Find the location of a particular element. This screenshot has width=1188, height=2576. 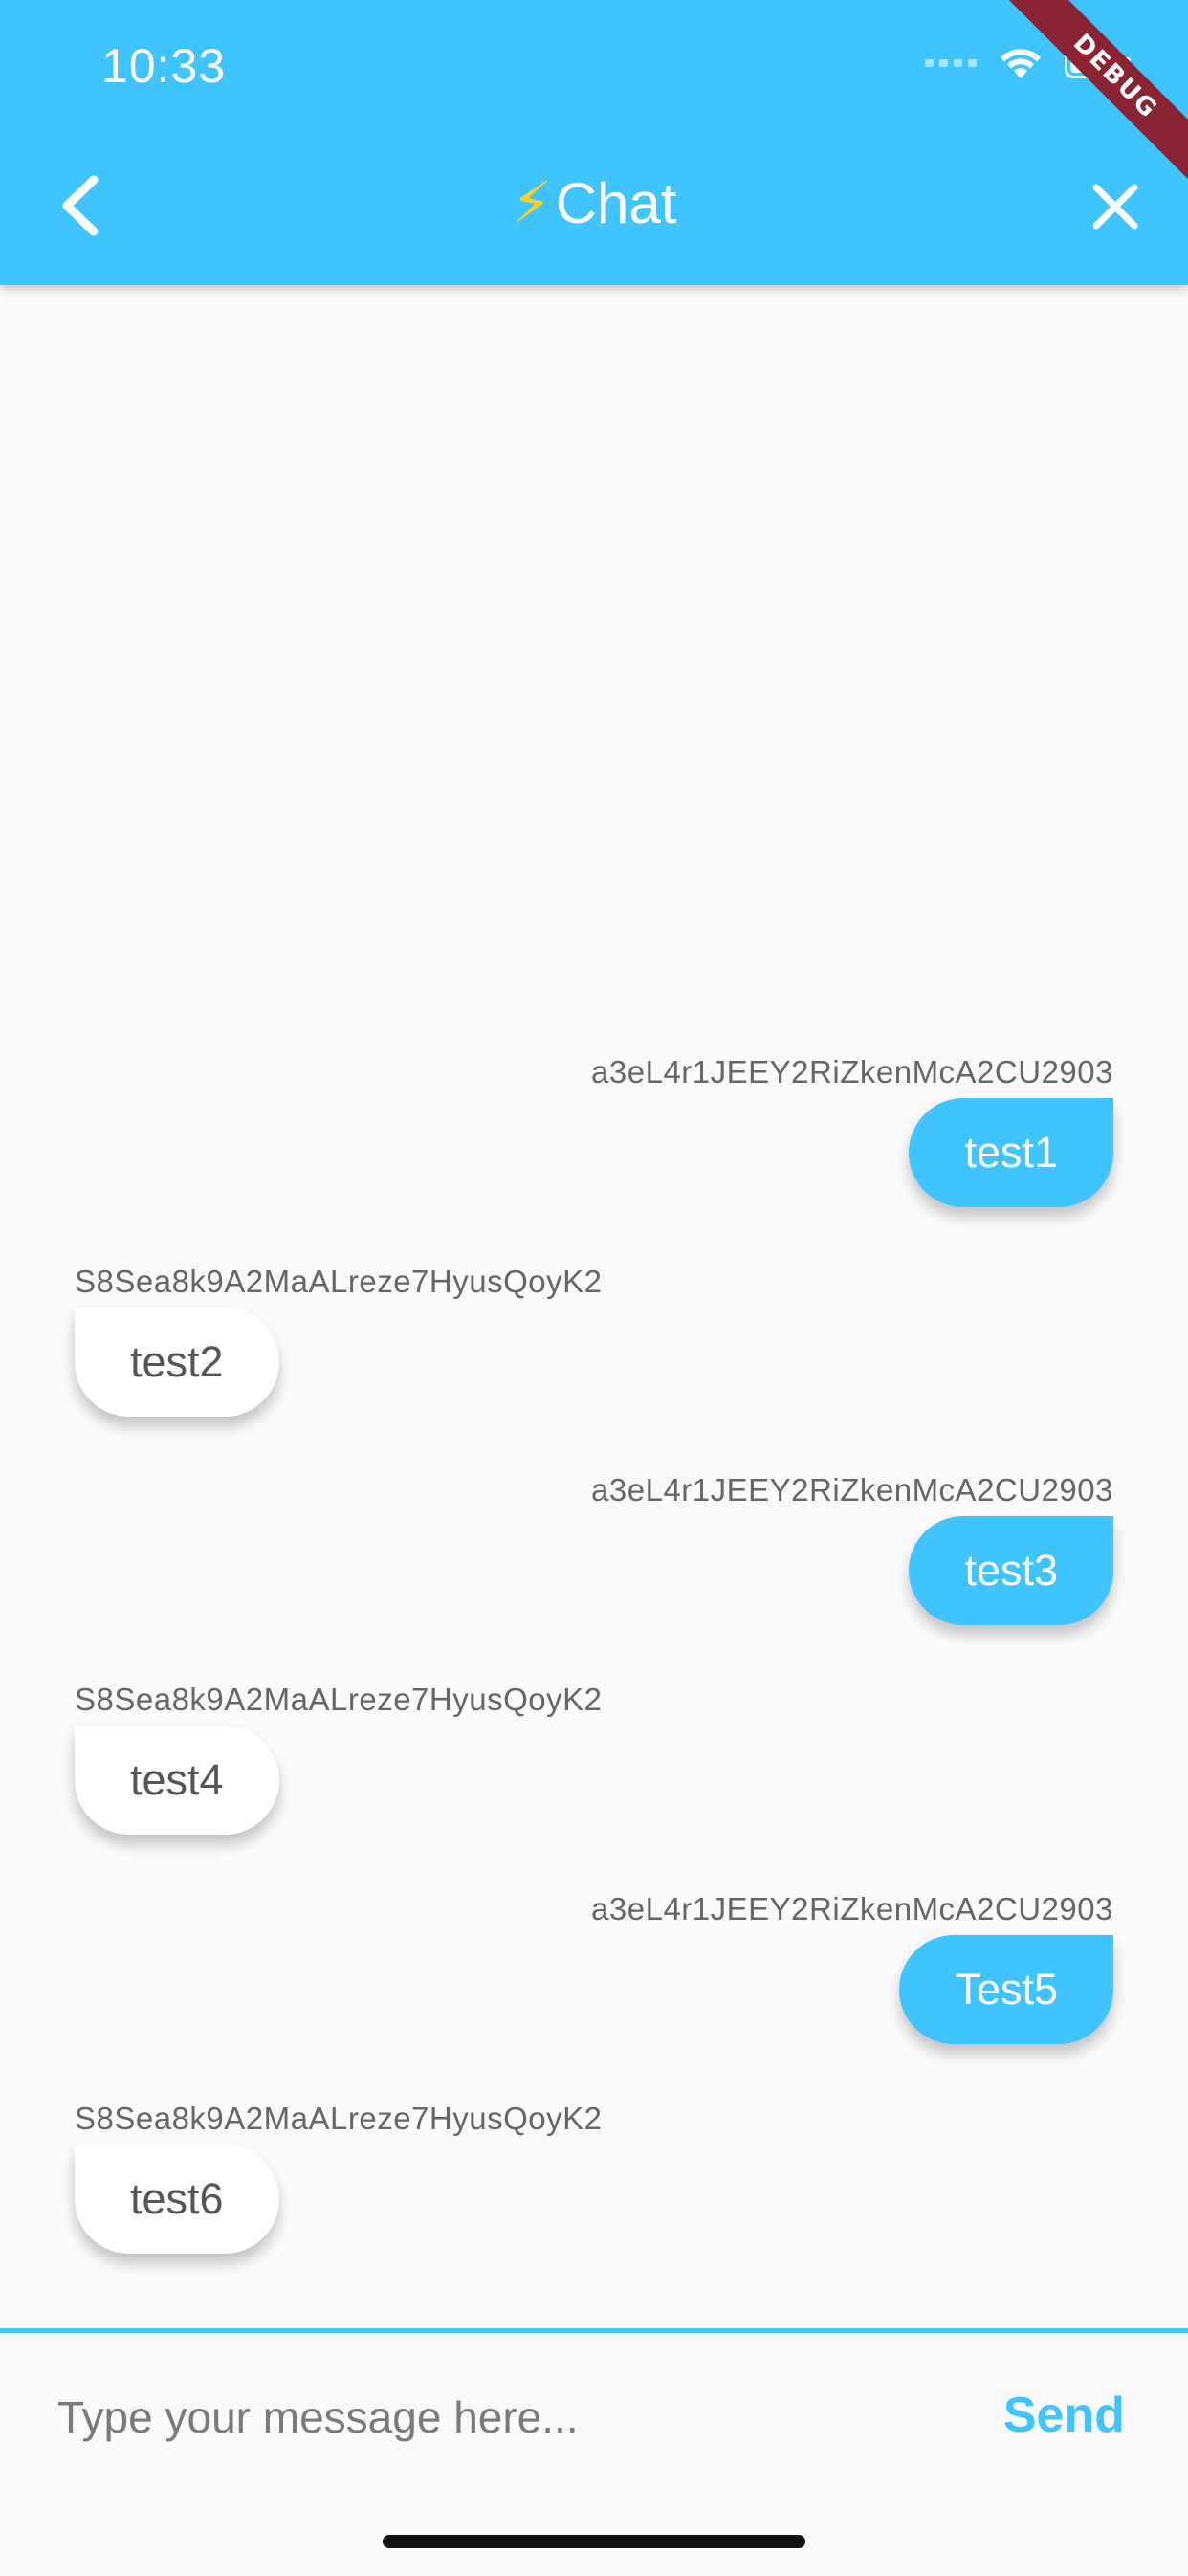

page-title: ⚡Chat is located at coordinates (594, 203).